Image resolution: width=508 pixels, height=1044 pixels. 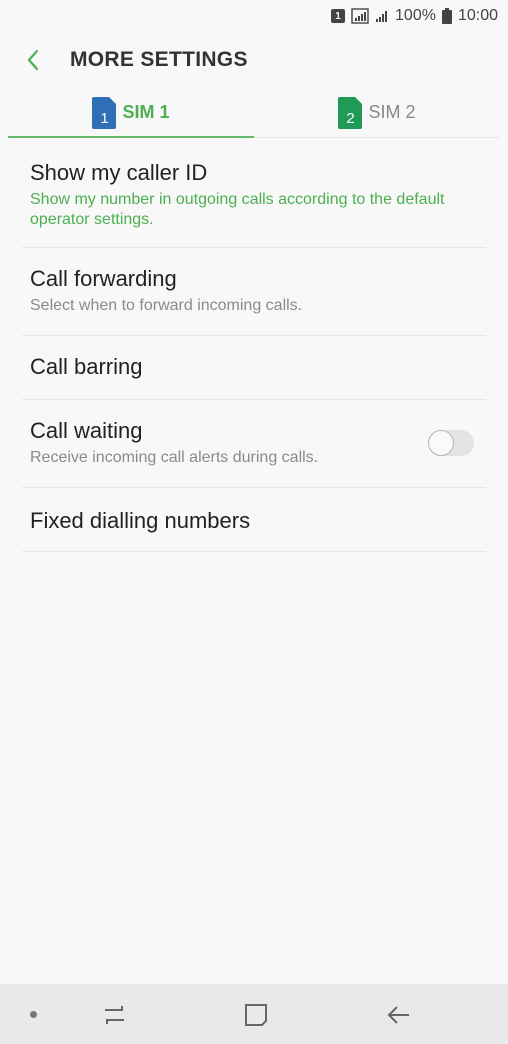 What do you see at coordinates (254, 60) in the screenshot?
I see `app-header: MORE SETTINGS` at bounding box center [254, 60].